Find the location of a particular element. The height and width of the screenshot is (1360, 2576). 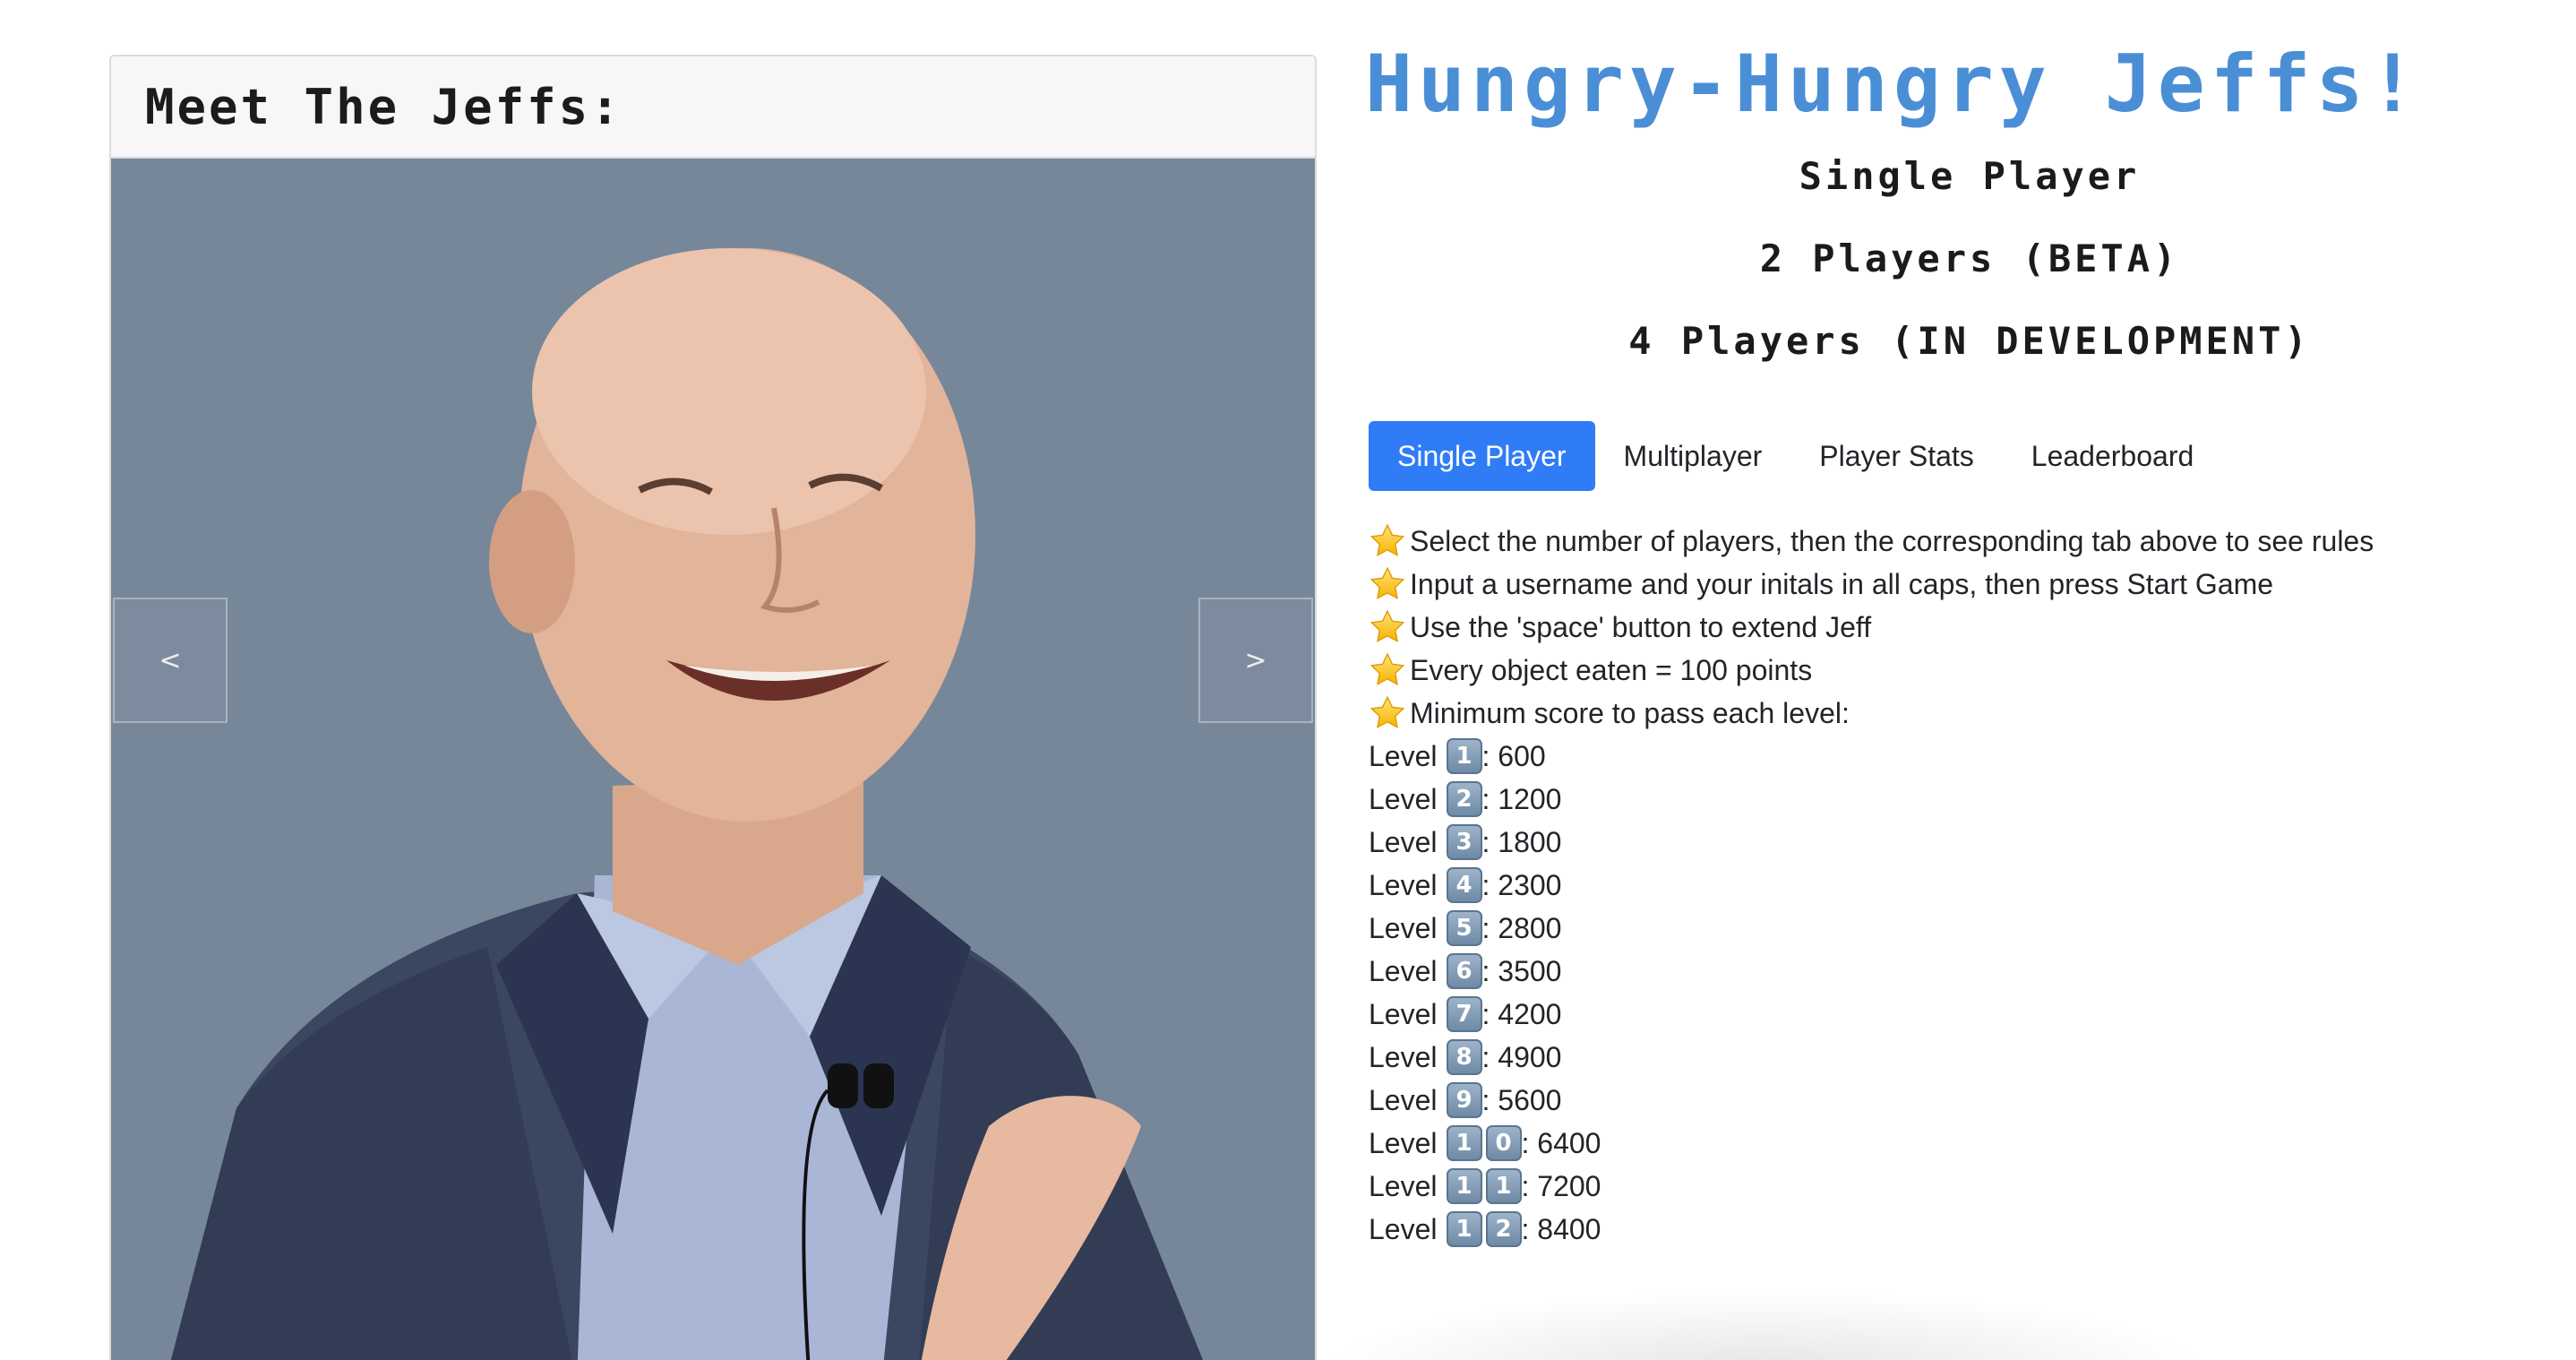

level-number: 5 is located at coordinates (1462, 928).